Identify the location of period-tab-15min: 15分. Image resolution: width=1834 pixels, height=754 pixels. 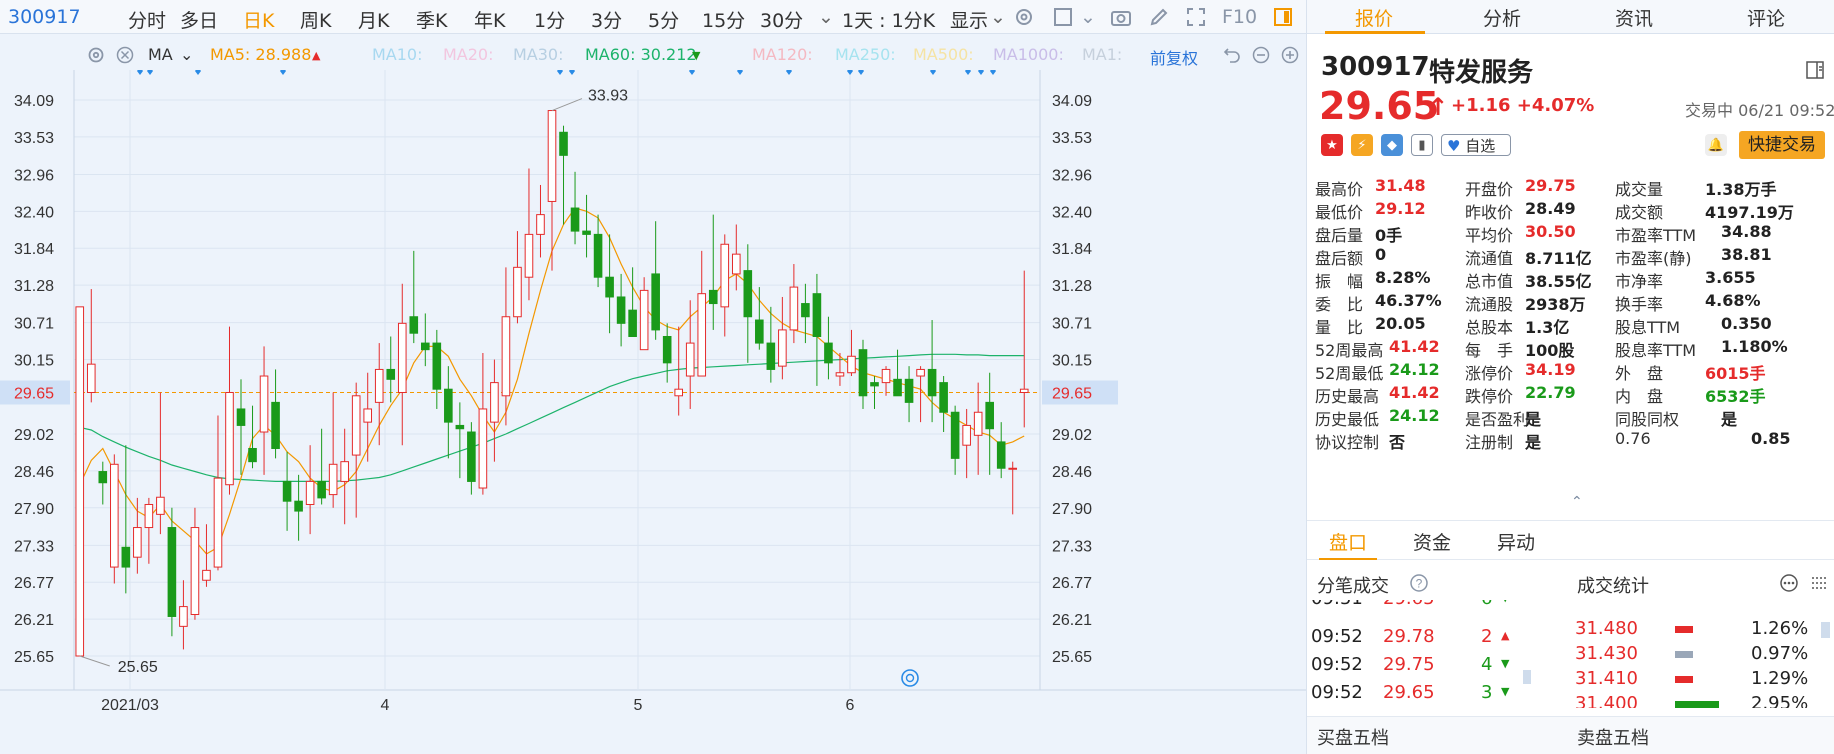
(723, 19).